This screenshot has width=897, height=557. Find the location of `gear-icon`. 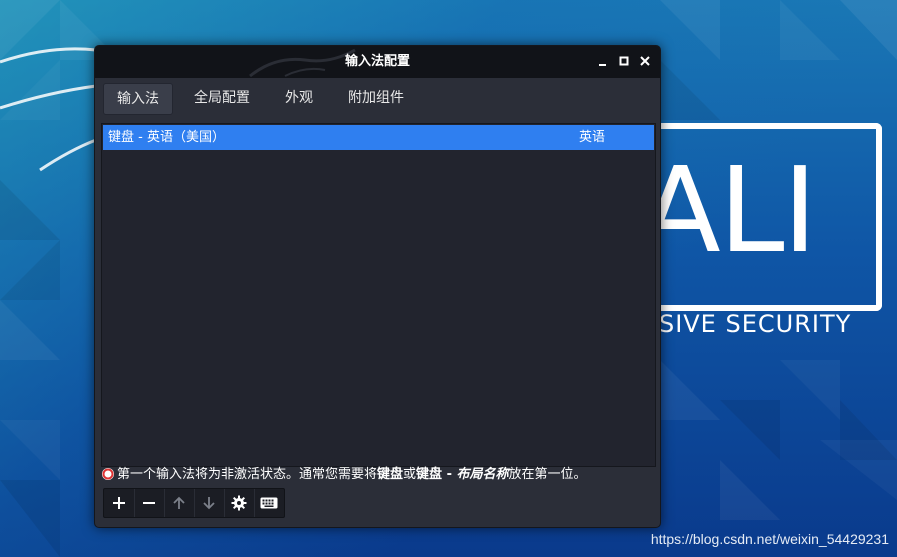

gear-icon is located at coordinates (239, 503).